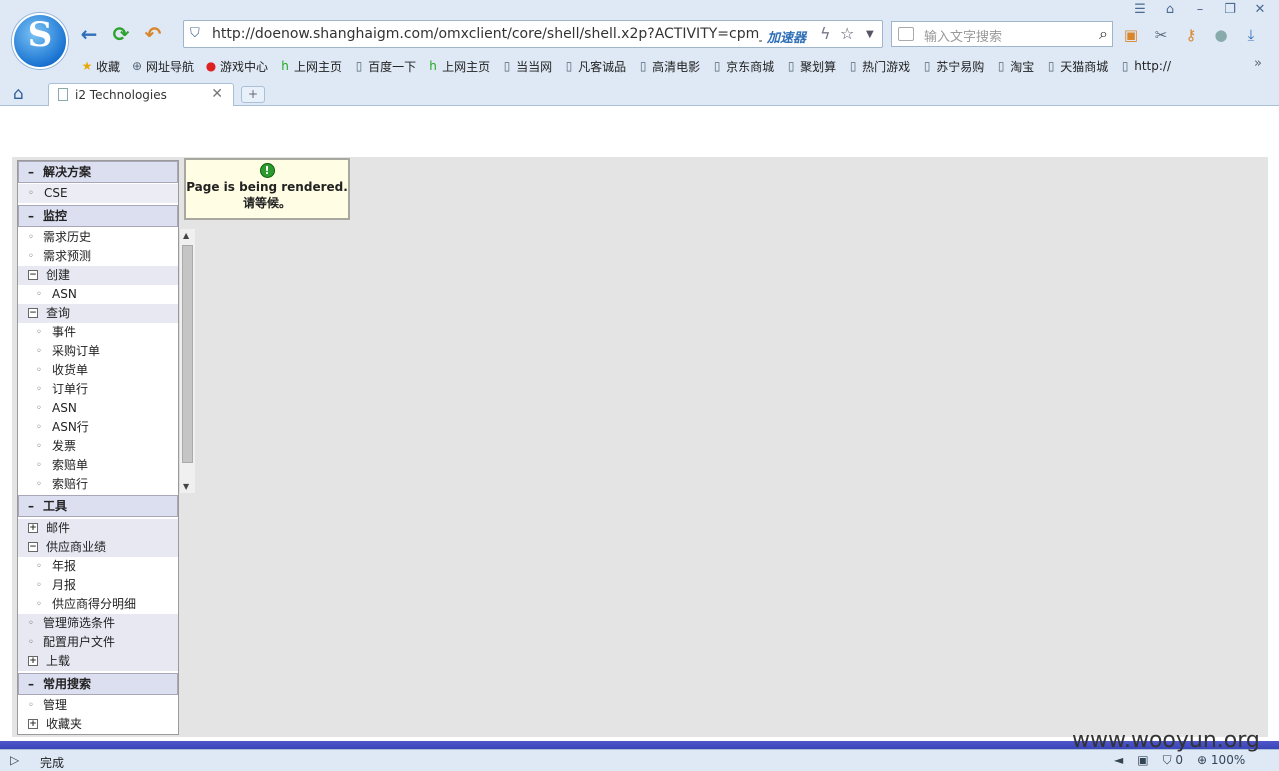  I want to click on watermark-text: www.wooyun.org, so click(1166, 740).